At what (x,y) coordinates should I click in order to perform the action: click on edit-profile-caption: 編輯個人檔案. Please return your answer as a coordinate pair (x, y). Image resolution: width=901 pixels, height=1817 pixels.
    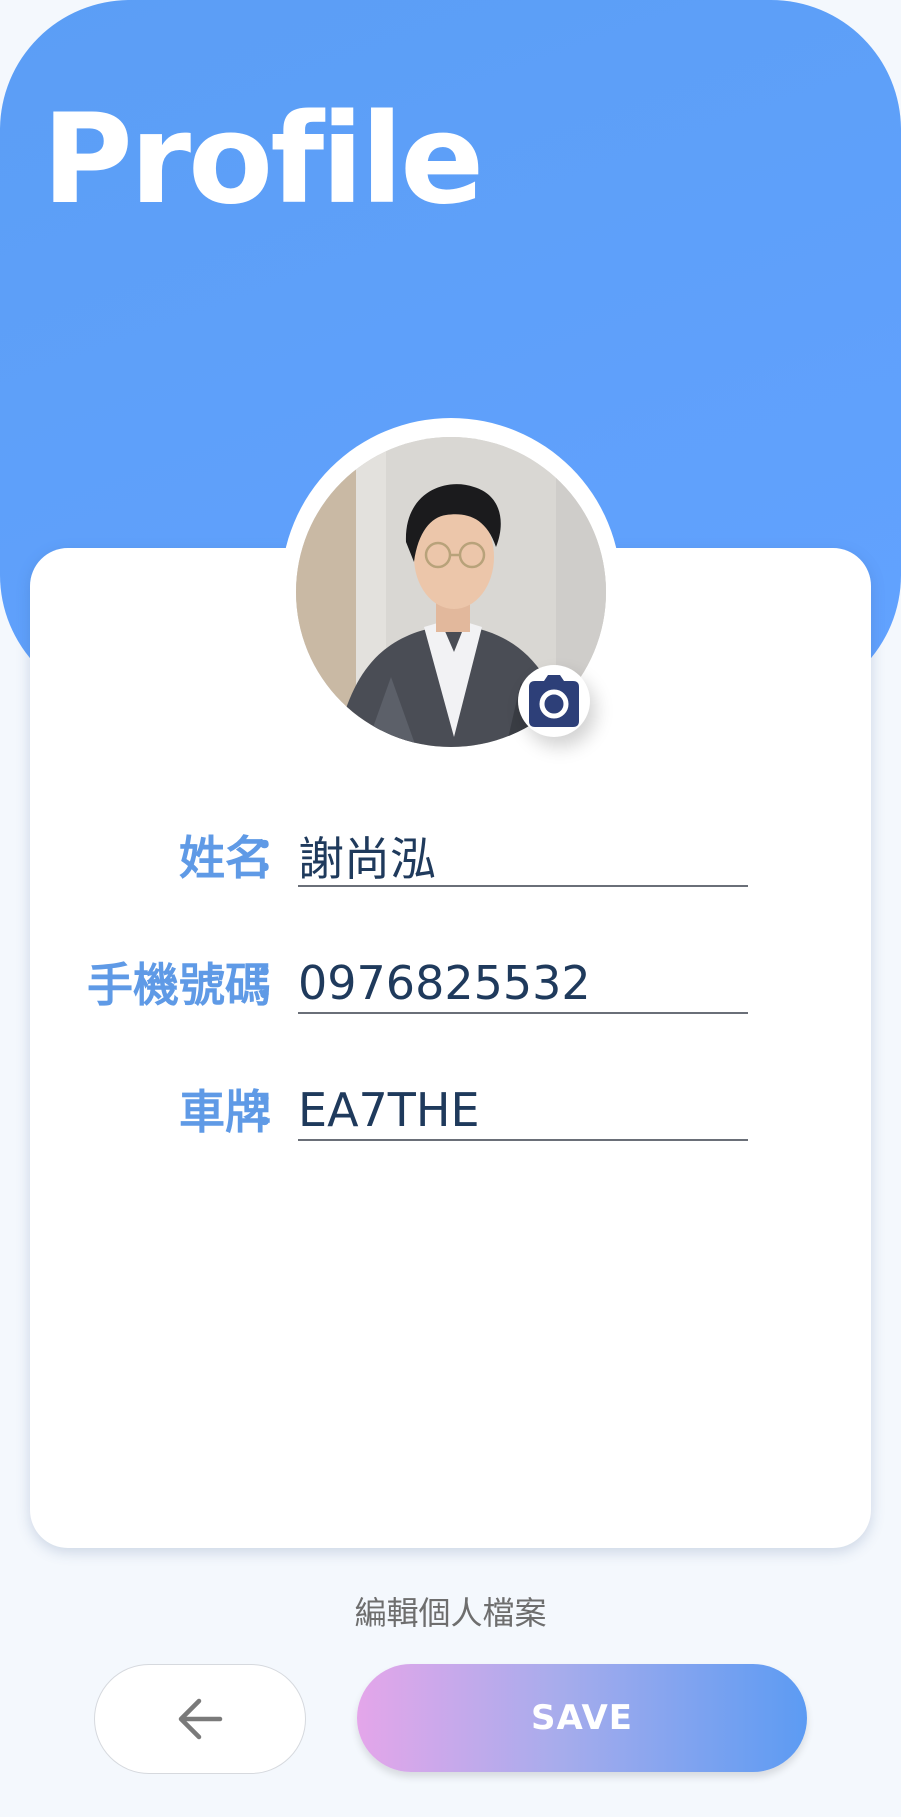
    Looking at the image, I should click on (450, 1613).